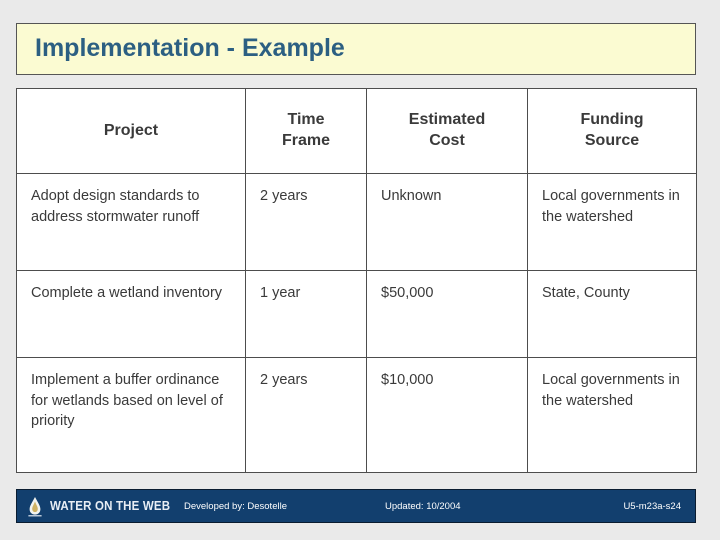  Describe the element at coordinates (131, 314) in the screenshot. I see `cell-project: Complete a wetland inventory` at that location.